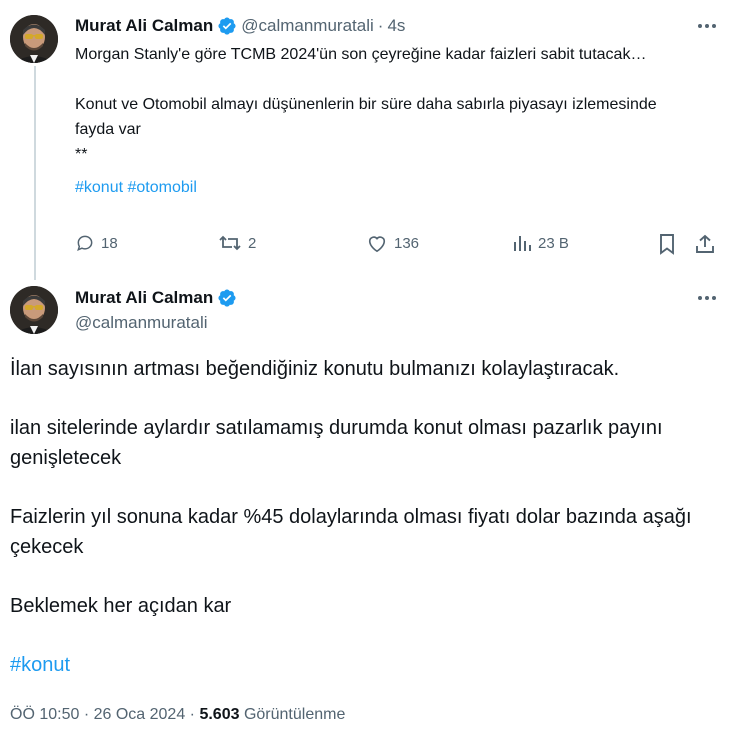  I want to click on bookmark-button, so click(670, 244).